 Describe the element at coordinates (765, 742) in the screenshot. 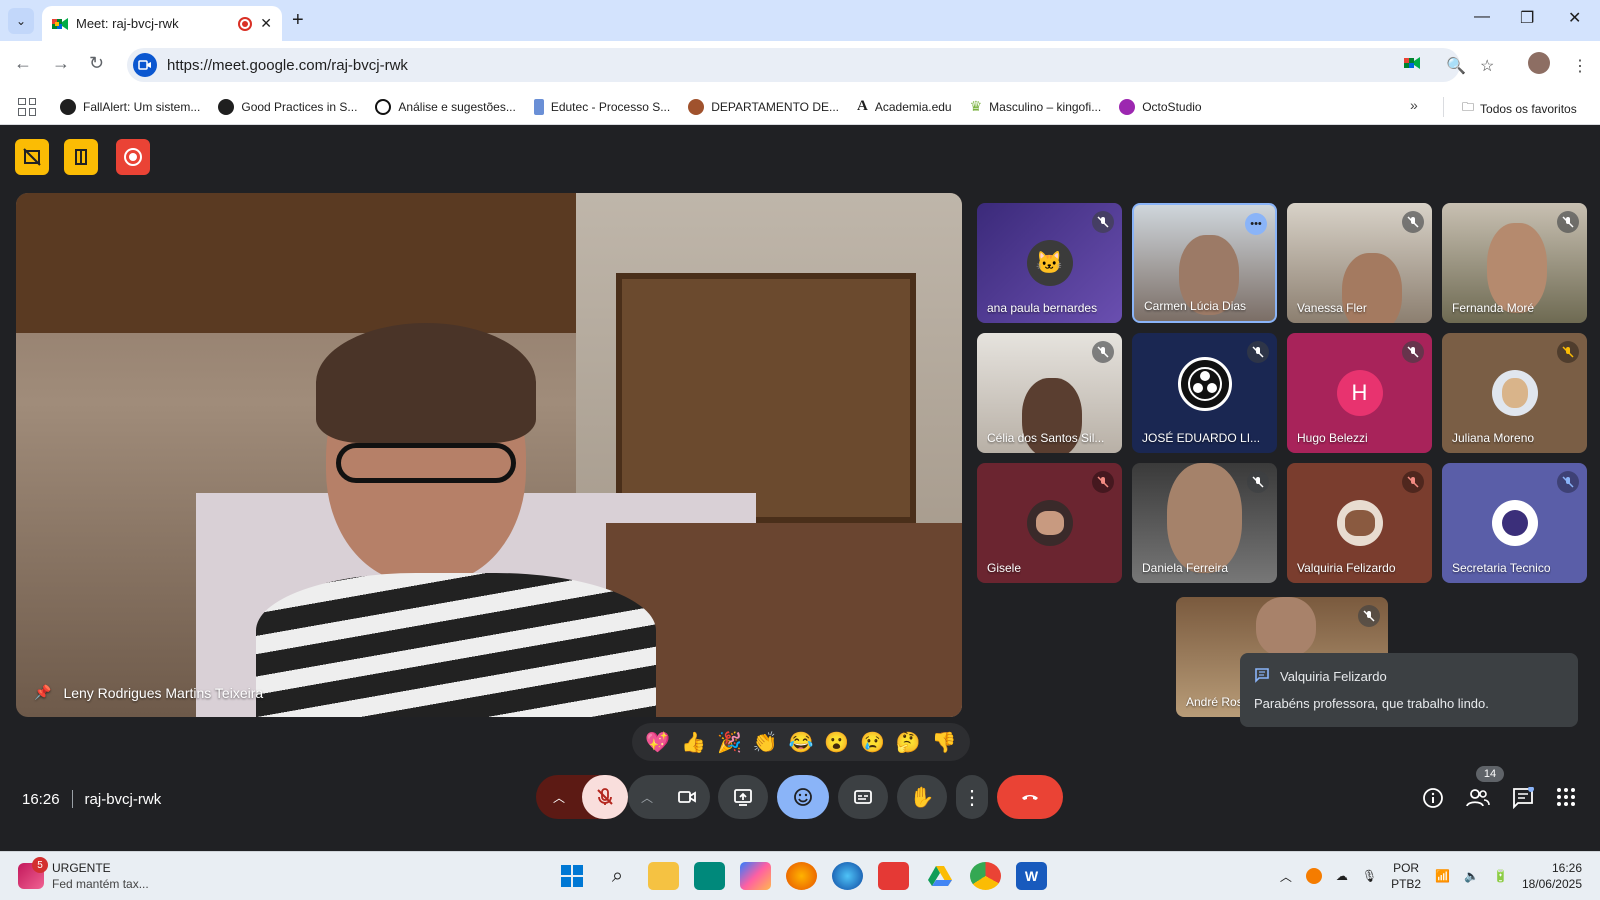

I see `reaction-clap: 👏` at that location.